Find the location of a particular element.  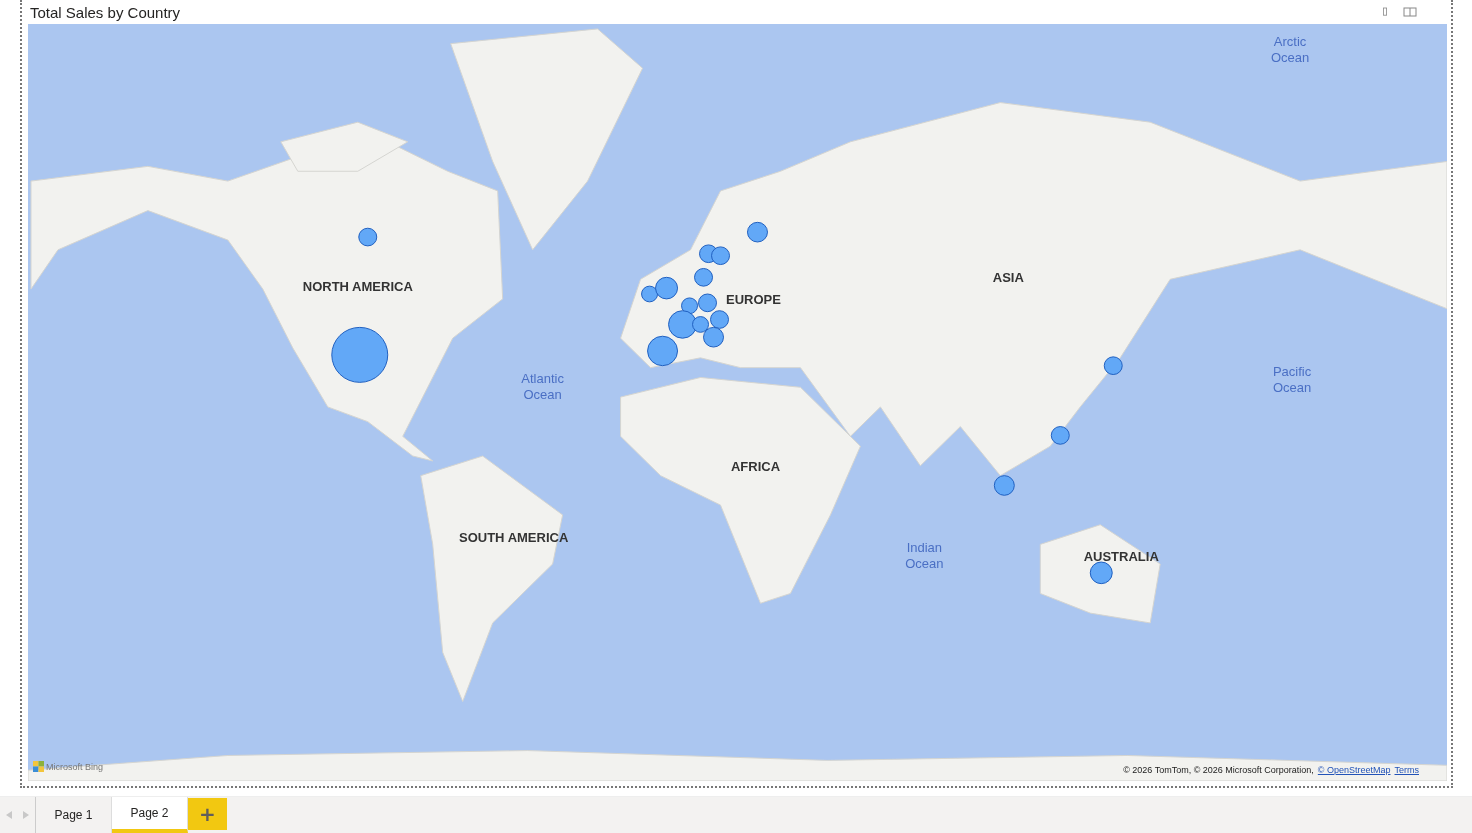

continent-label: ASIA is located at coordinates (1008, 277).